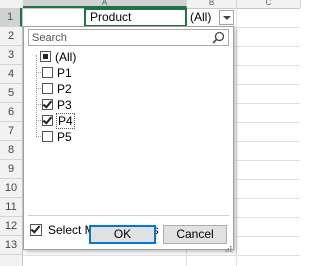 The height and width of the screenshot is (266, 320). What do you see at coordinates (135, 17) in the screenshot?
I see `cell-a1: Product` at bounding box center [135, 17].